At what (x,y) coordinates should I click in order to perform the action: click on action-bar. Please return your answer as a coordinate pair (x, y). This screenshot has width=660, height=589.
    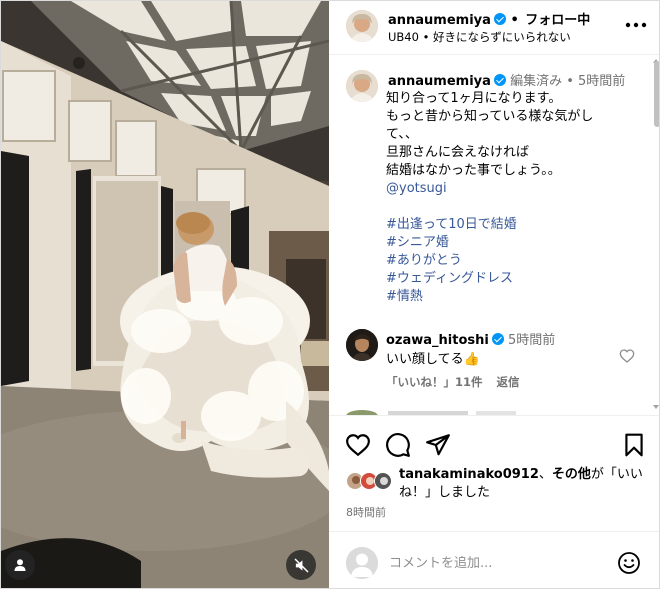
    Looking at the image, I should click on (494, 443).